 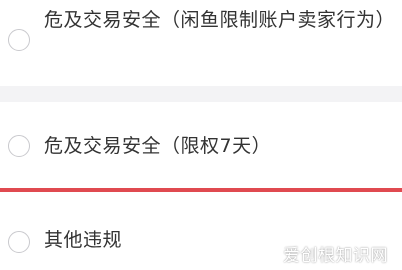 I want to click on option-label: 危及交易安全（闲鱼限制账户卖家行为）, so click(x=220, y=20).